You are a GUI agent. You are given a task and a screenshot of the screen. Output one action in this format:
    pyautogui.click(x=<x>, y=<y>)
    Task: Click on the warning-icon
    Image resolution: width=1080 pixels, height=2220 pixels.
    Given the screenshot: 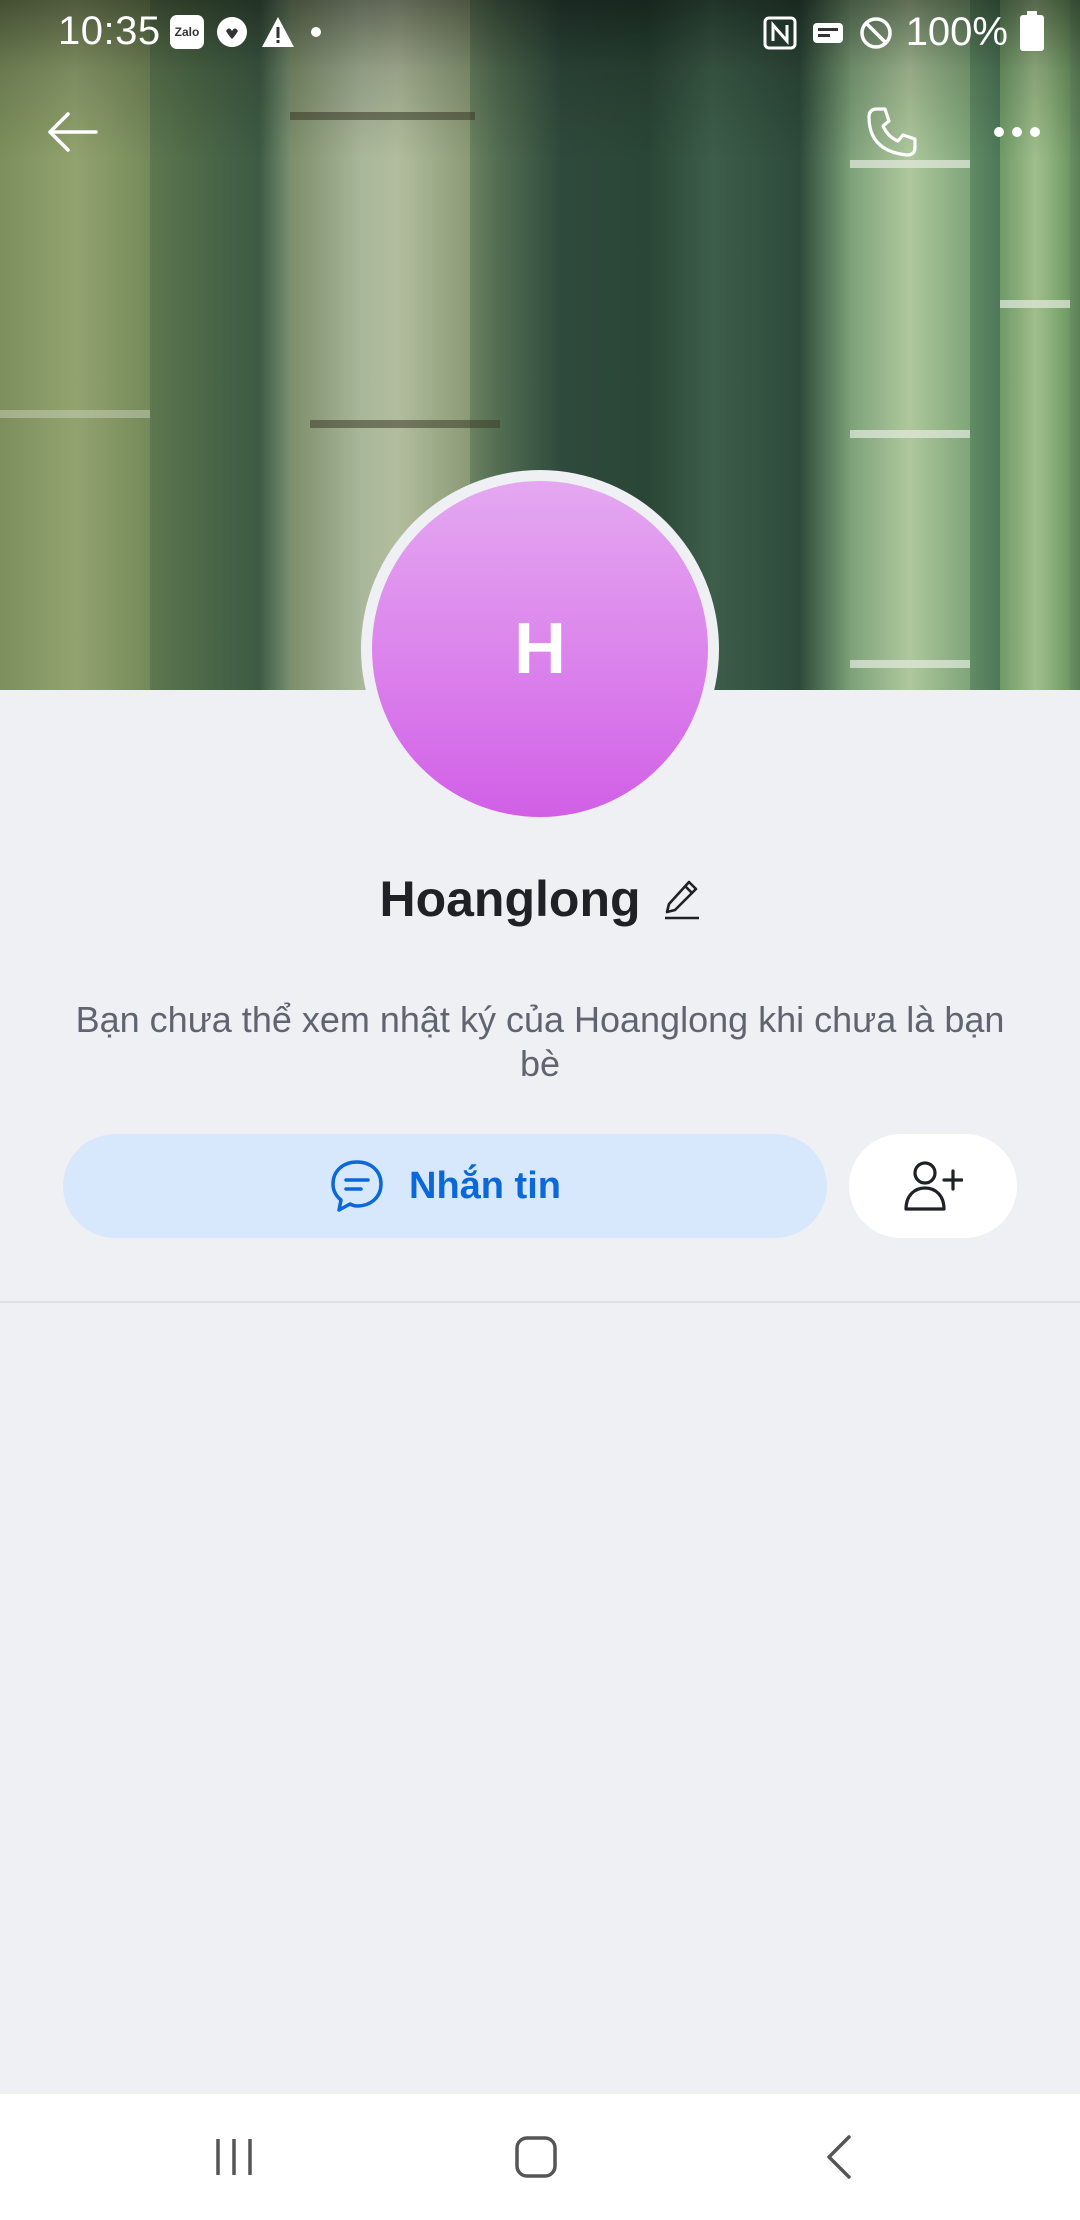 What is the action you would take?
    pyautogui.click(x=278, y=32)
    